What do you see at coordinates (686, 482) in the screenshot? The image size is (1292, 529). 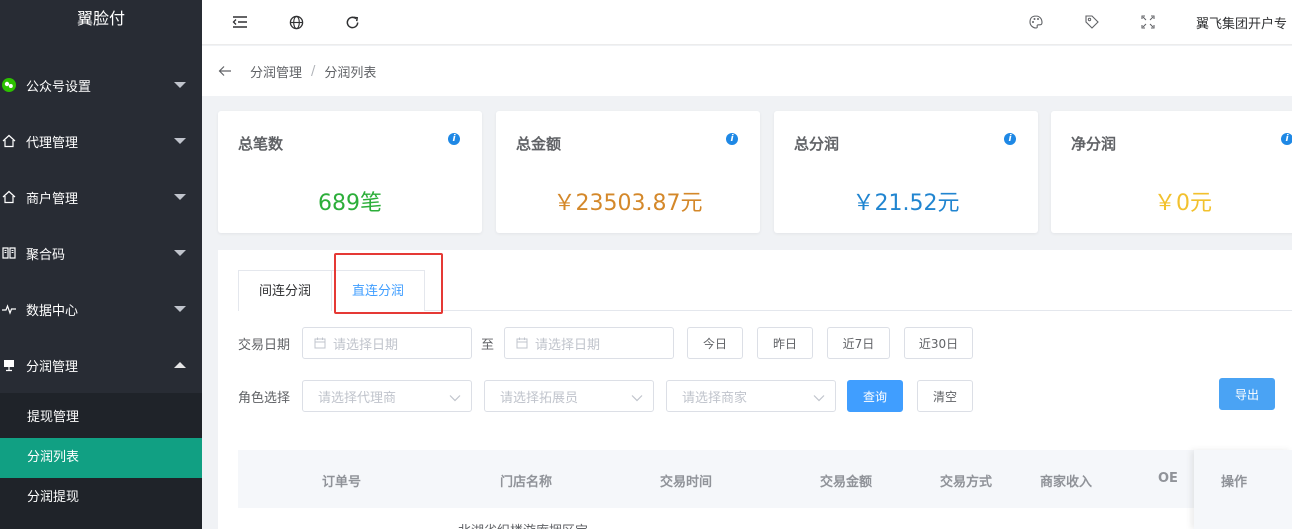 I see `column-header-trade-time: 交易时间` at bounding box center [686, 482].